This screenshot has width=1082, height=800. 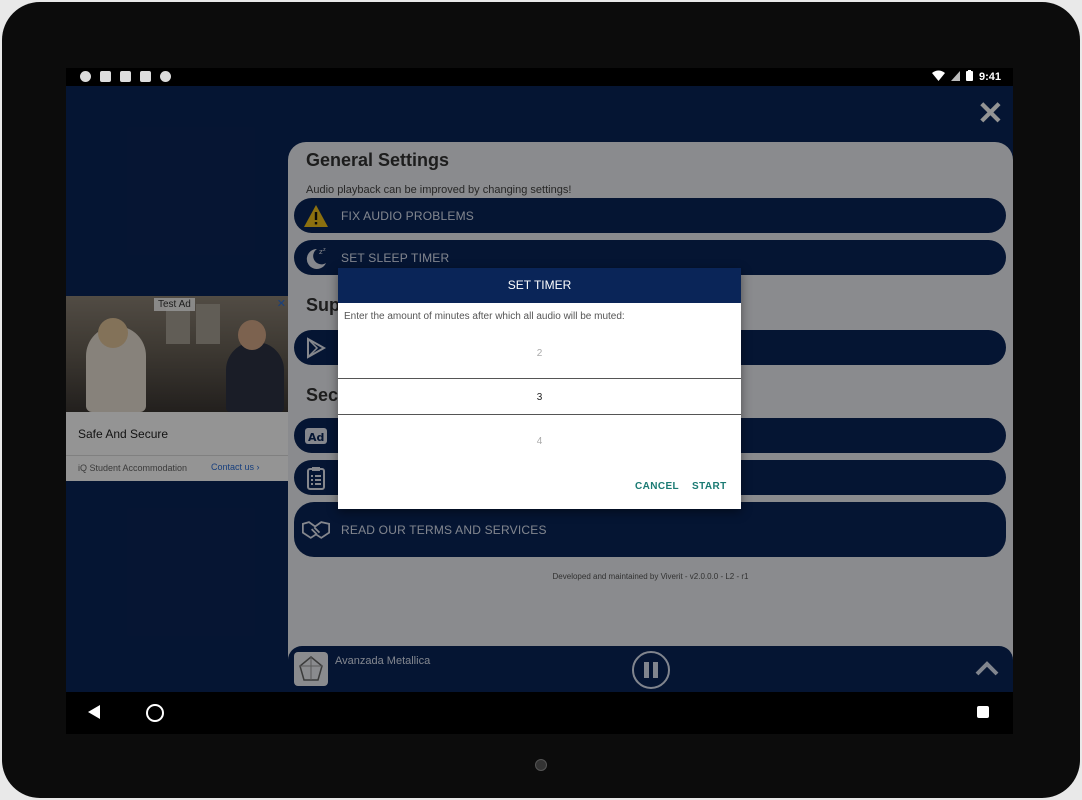 What do you see at coordinates (145, 76) in the screenshot?
I see `sd-card-icon` at bounding box center [145, 76].